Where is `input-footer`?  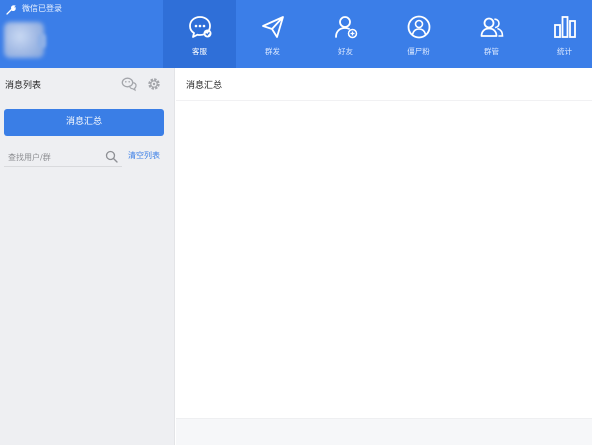
input-footer is located at coordinates (384, 431).